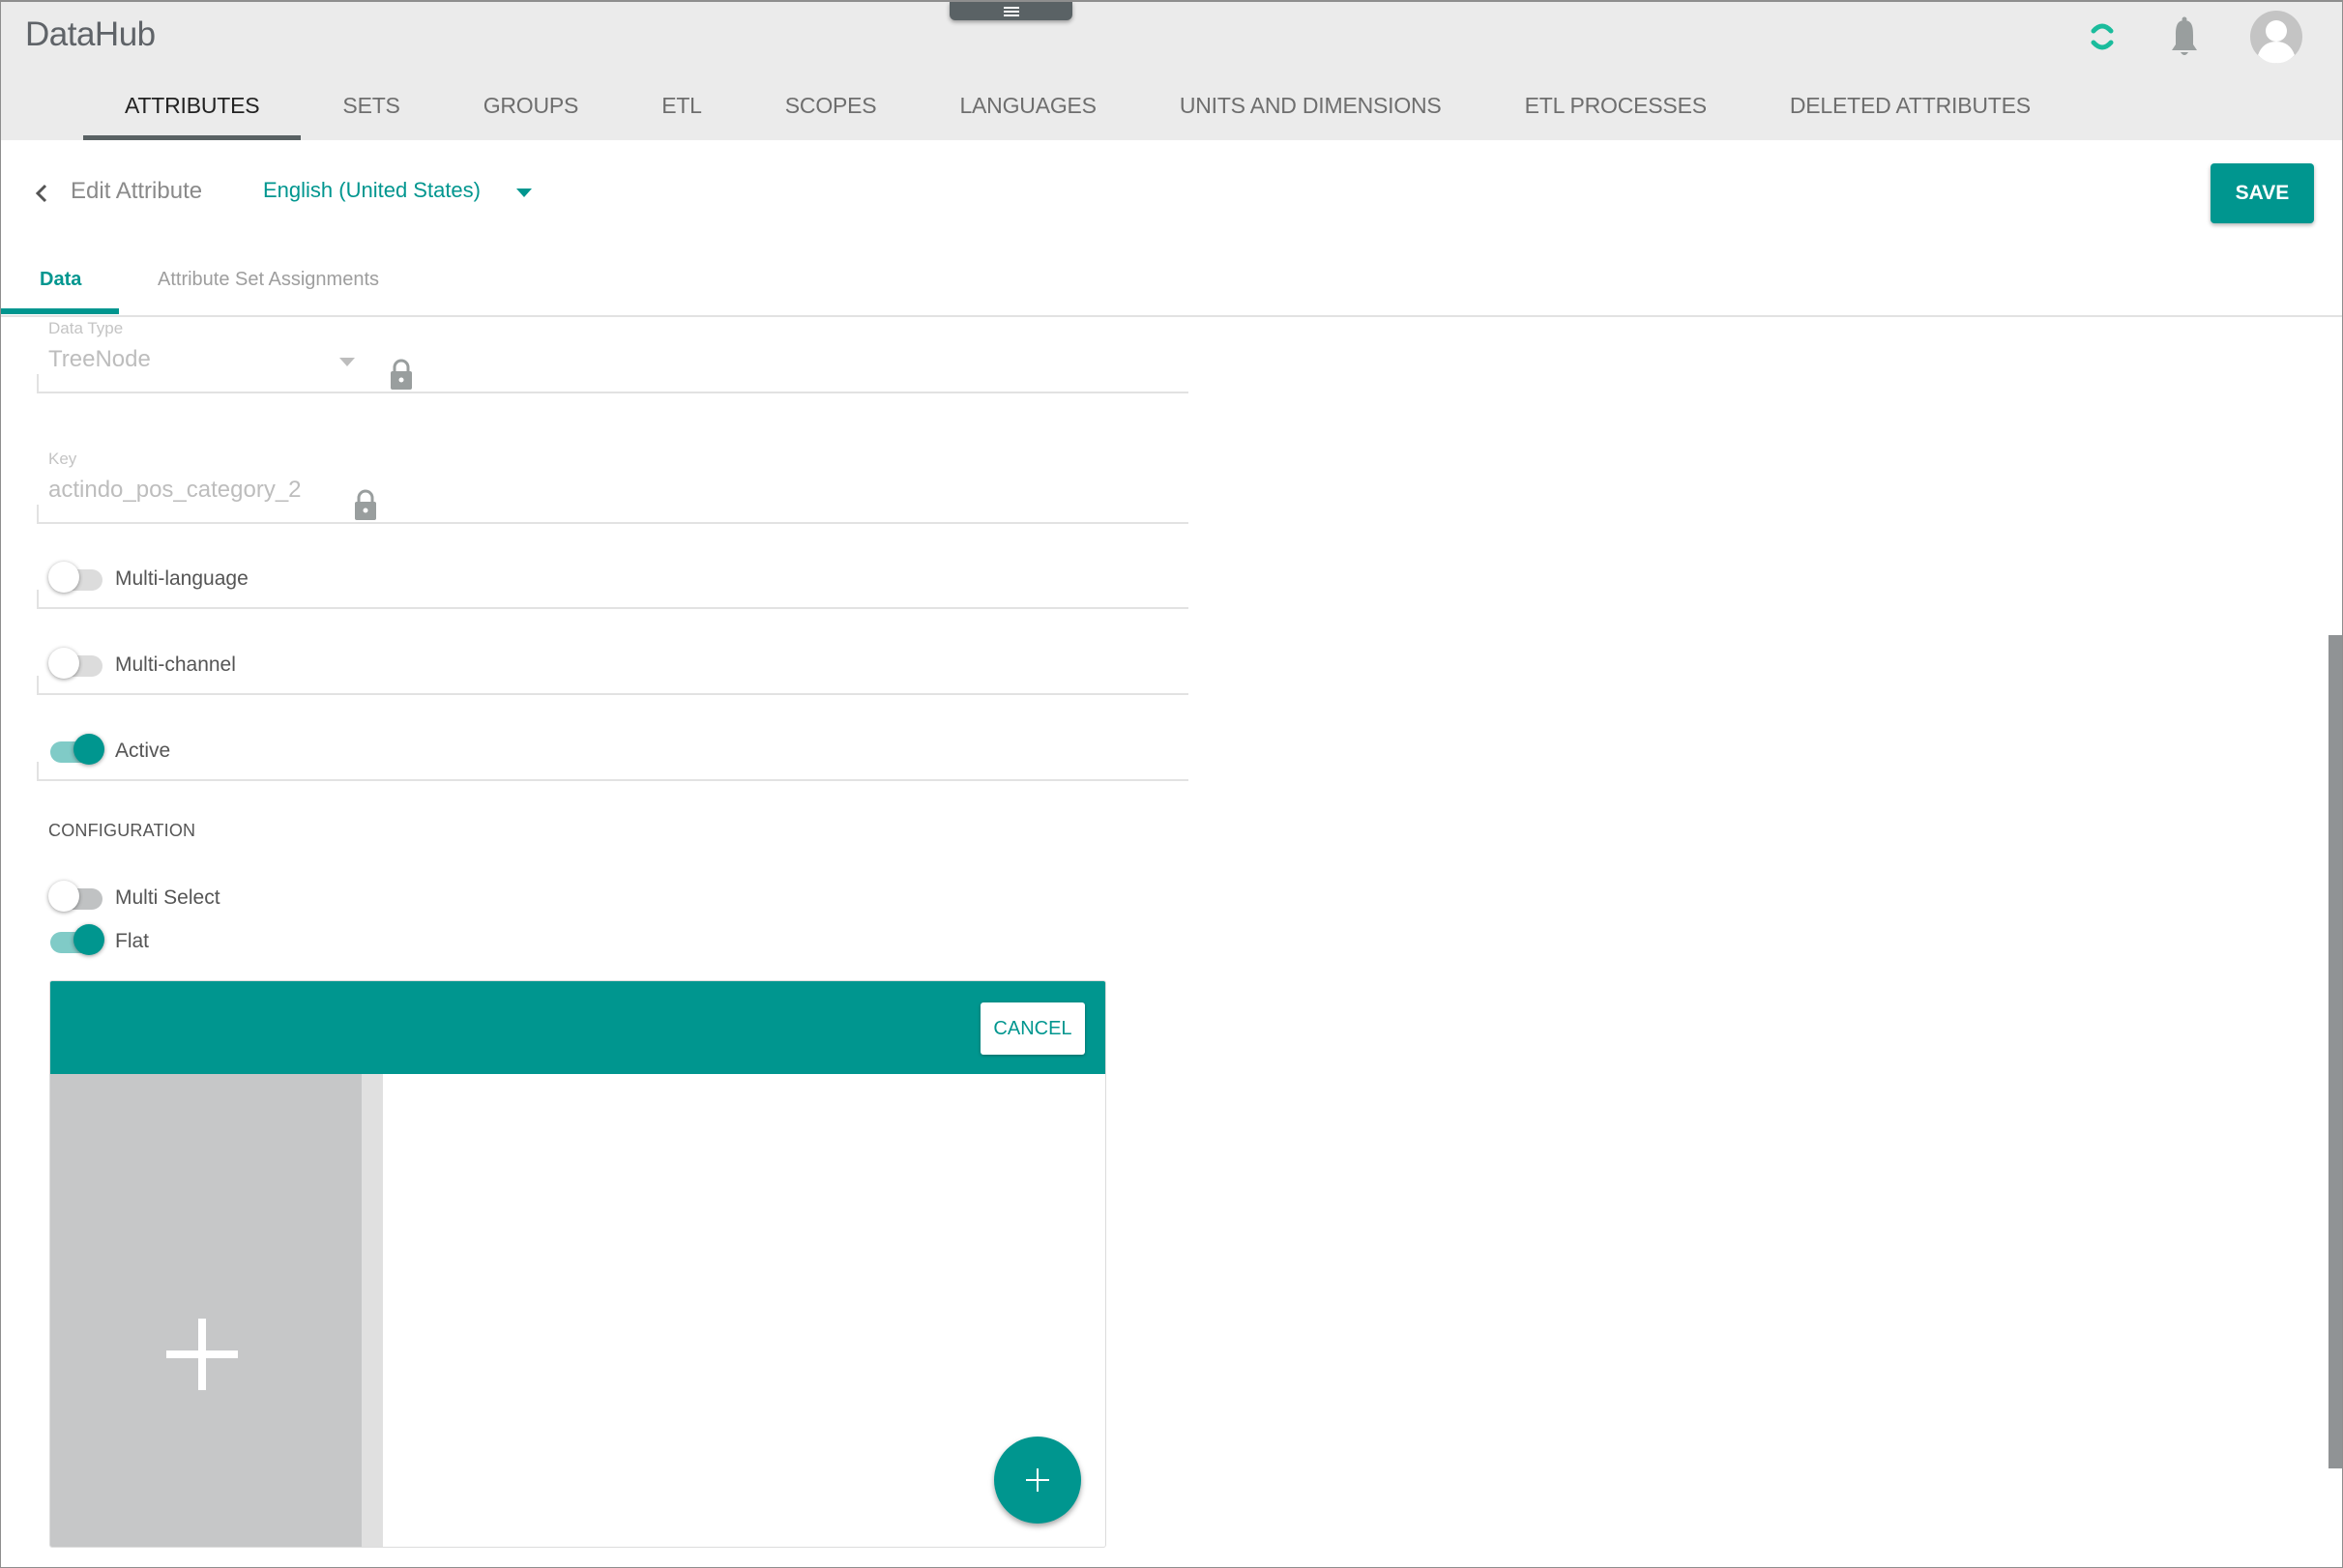  What do you see at coordinates (76, 896) in the screenshot?
I see `multi-select-toggle` at bounding box center [76, 896].